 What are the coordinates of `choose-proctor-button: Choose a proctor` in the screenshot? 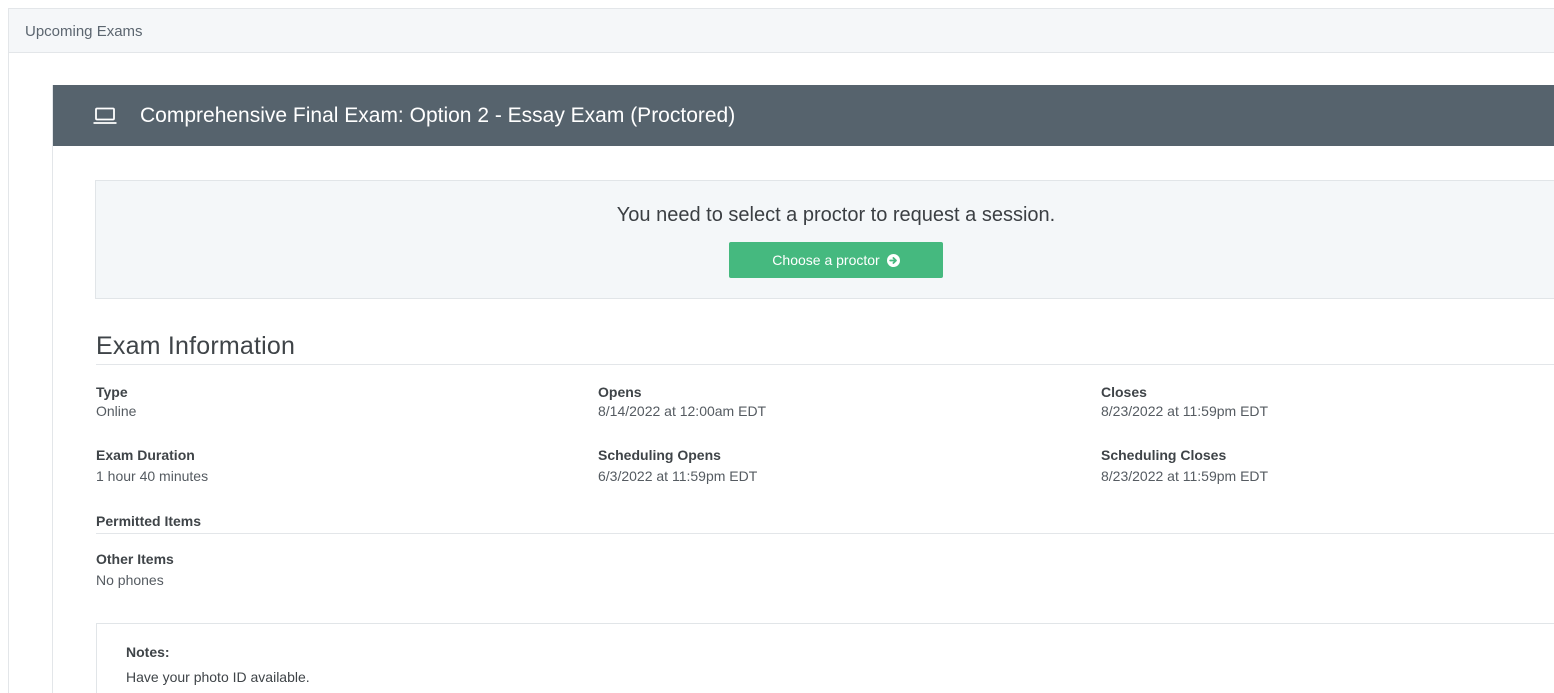 It's located at (836, 260).